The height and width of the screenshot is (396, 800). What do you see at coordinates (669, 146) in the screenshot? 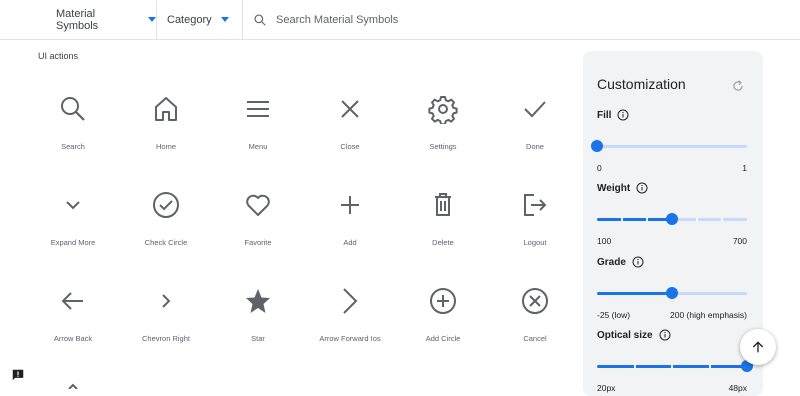
I see `fill-slider` at bounding box center [669, 146].